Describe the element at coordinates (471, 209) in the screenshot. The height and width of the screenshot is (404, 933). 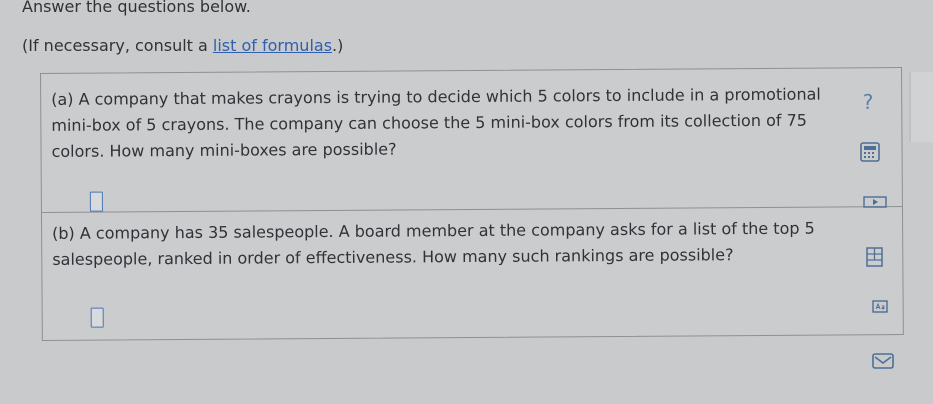
I see `section-divider` at that location.